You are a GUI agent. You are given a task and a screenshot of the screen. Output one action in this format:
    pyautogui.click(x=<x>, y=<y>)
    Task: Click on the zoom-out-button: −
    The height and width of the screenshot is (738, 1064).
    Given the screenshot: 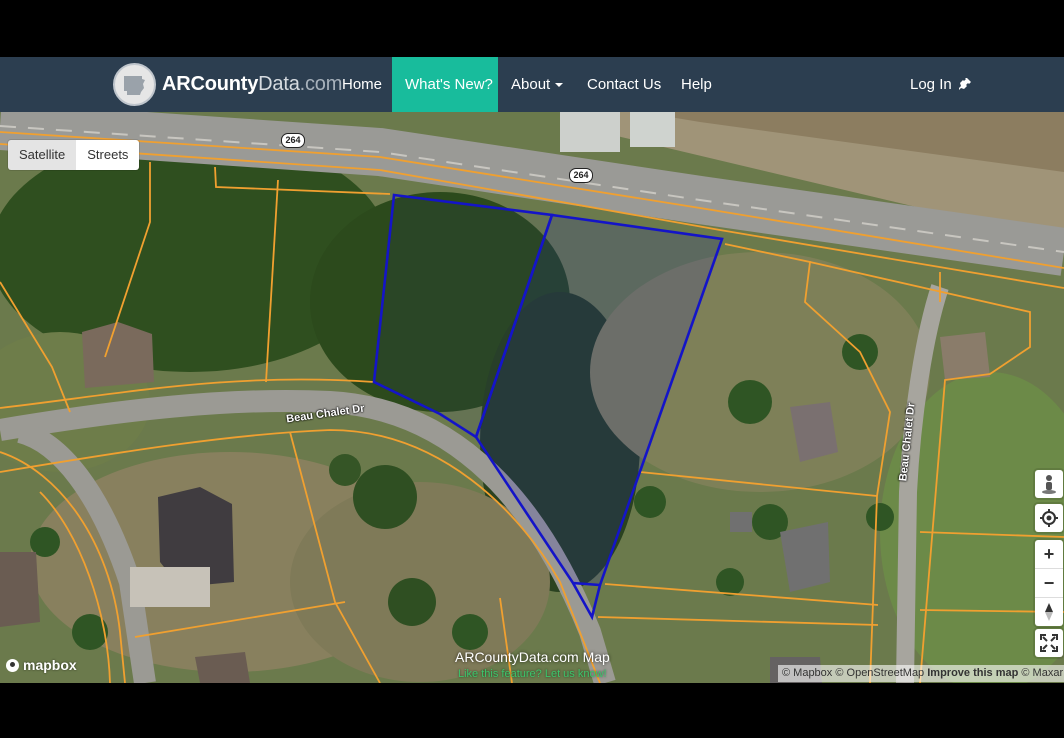 What is the action you would take?
    pyautogui.click(x=1049, y=582)
    